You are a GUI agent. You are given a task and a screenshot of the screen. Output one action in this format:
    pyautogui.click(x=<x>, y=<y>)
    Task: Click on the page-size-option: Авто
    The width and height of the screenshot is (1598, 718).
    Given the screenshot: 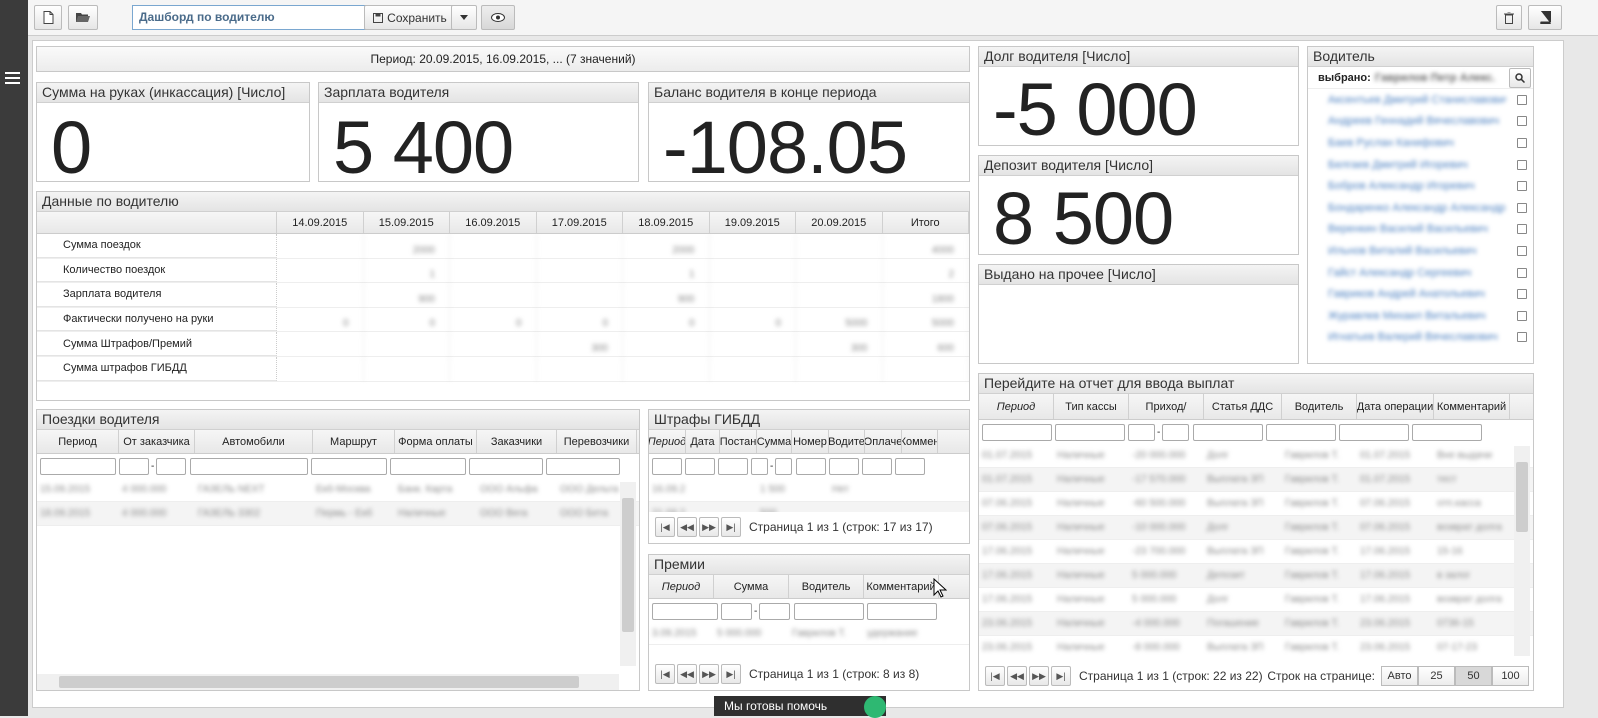 What is the action you would take?
    pyautogui.click(x=1399, y=676)
    